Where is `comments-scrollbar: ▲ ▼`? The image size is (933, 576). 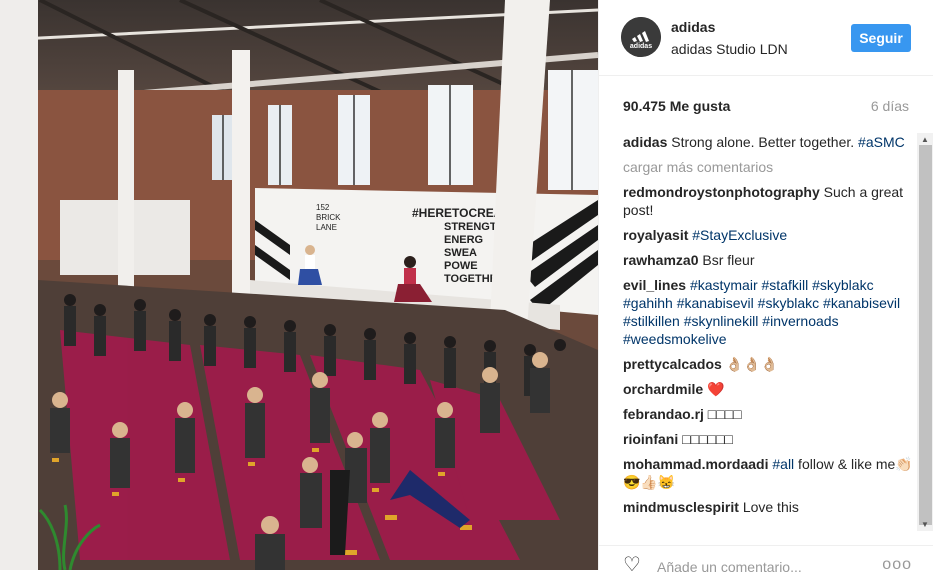 comments-scrollbar: ▲ ▼ is located at coordinates (925, 332).